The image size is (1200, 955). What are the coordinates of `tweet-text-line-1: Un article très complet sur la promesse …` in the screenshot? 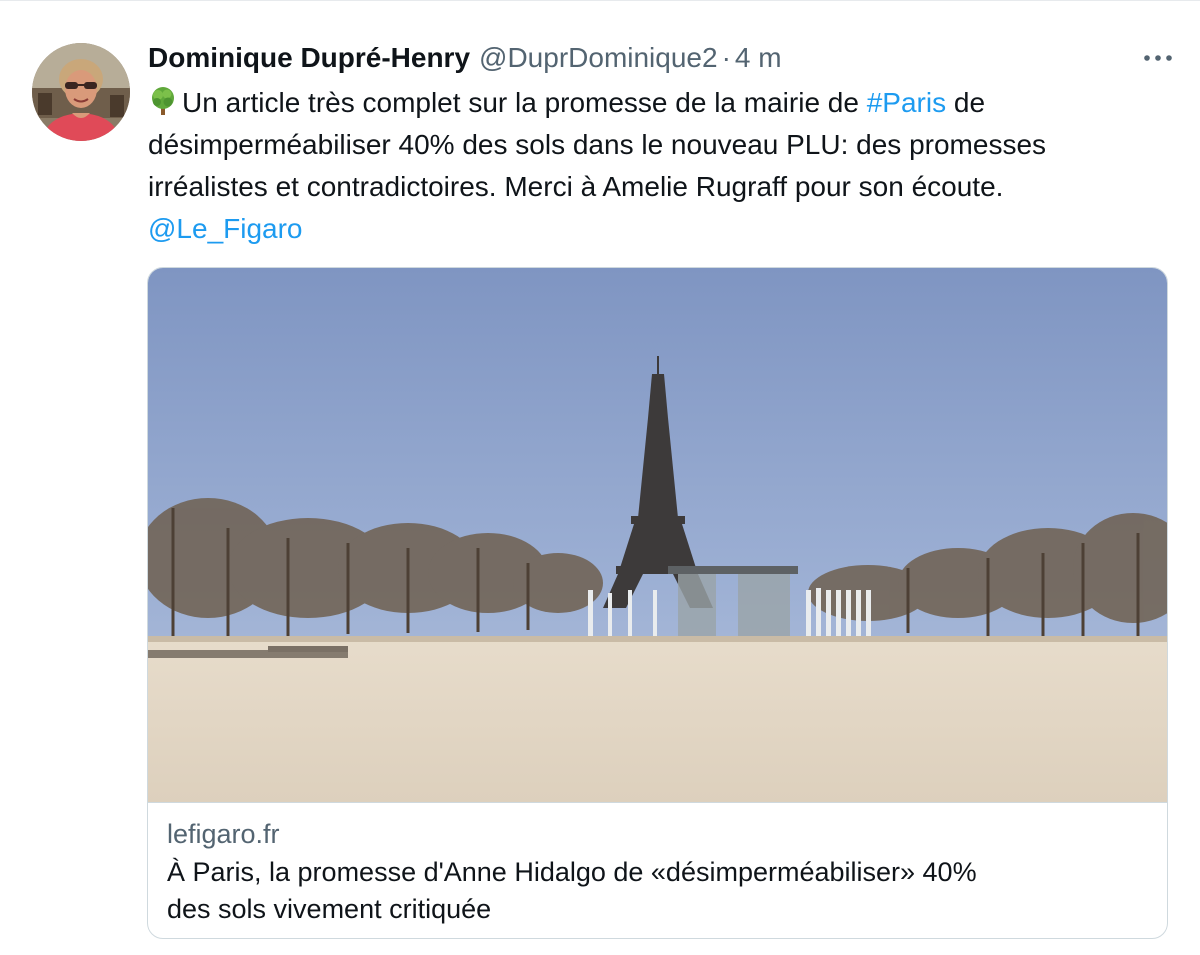 It's located at (653, 103).